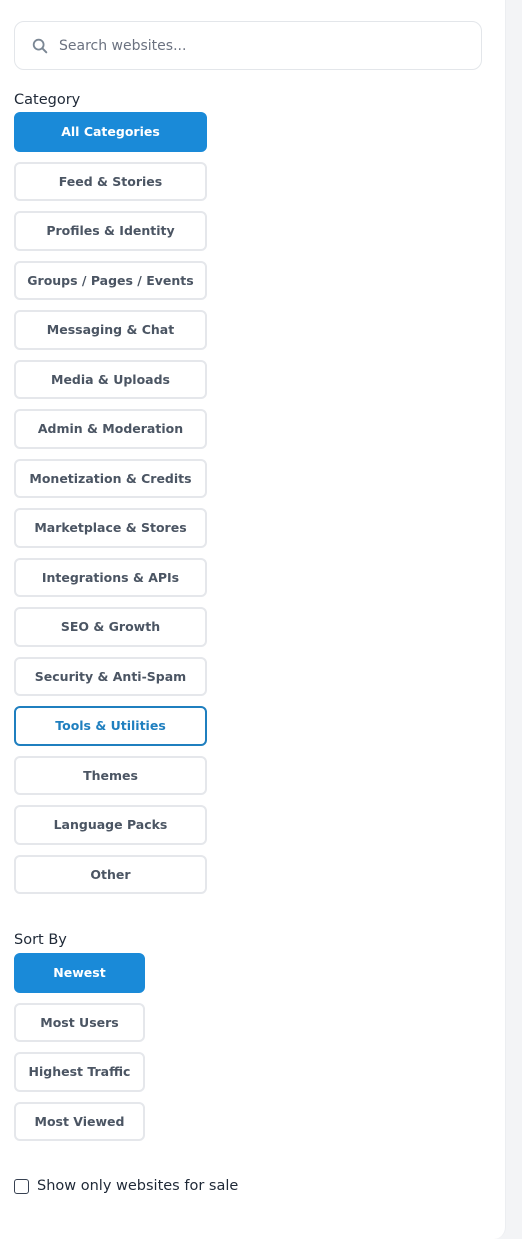 Image resolution: width=522 pixels, height=1239 pixels. I want to click on category-monetization-credits: Monetization & Credits, so click(110, 478).